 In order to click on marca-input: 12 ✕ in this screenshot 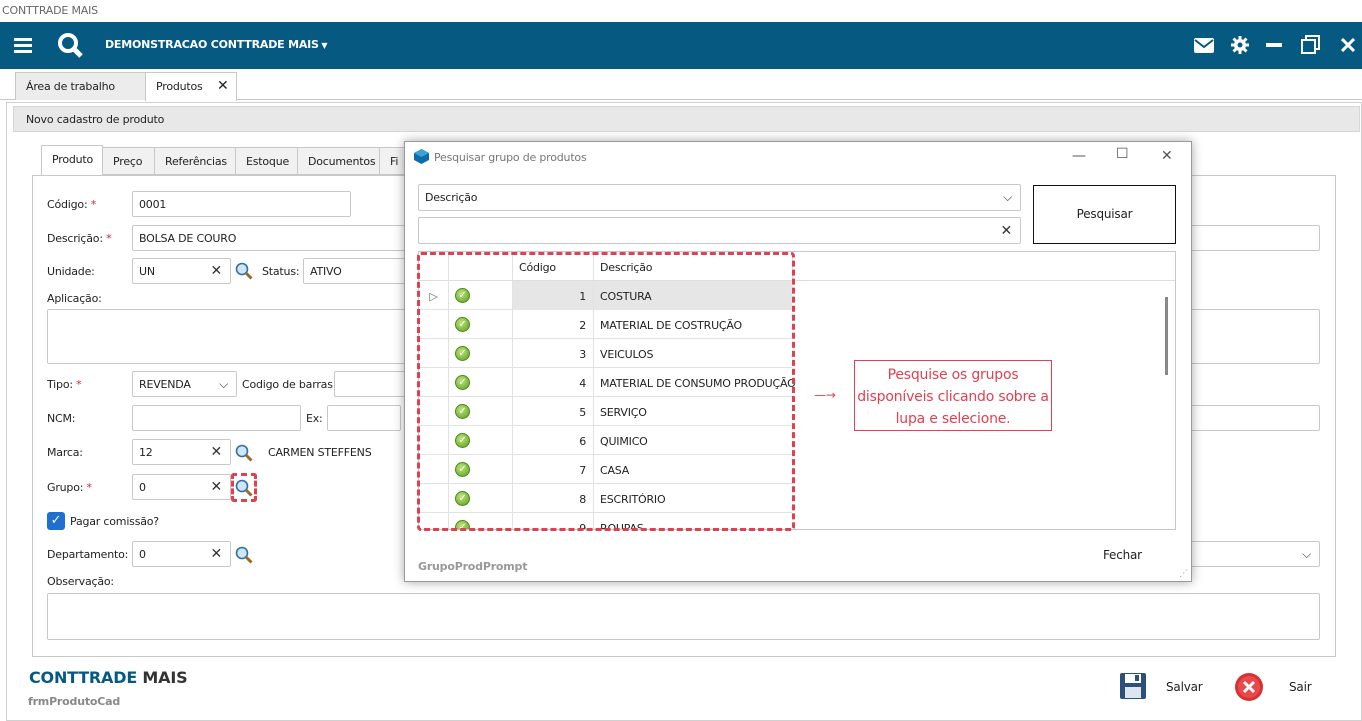, I will do `click(181, 452)`.